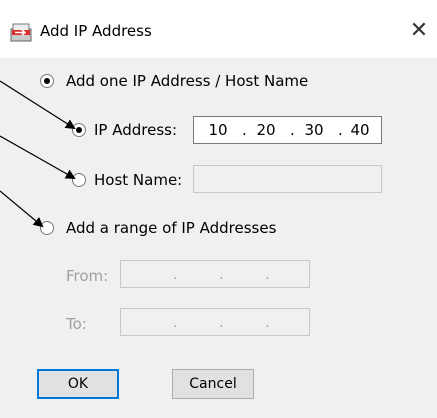 The width and height of the screenshot is (437, 418). I want to click on arrow-host-name, so click(38, 157).